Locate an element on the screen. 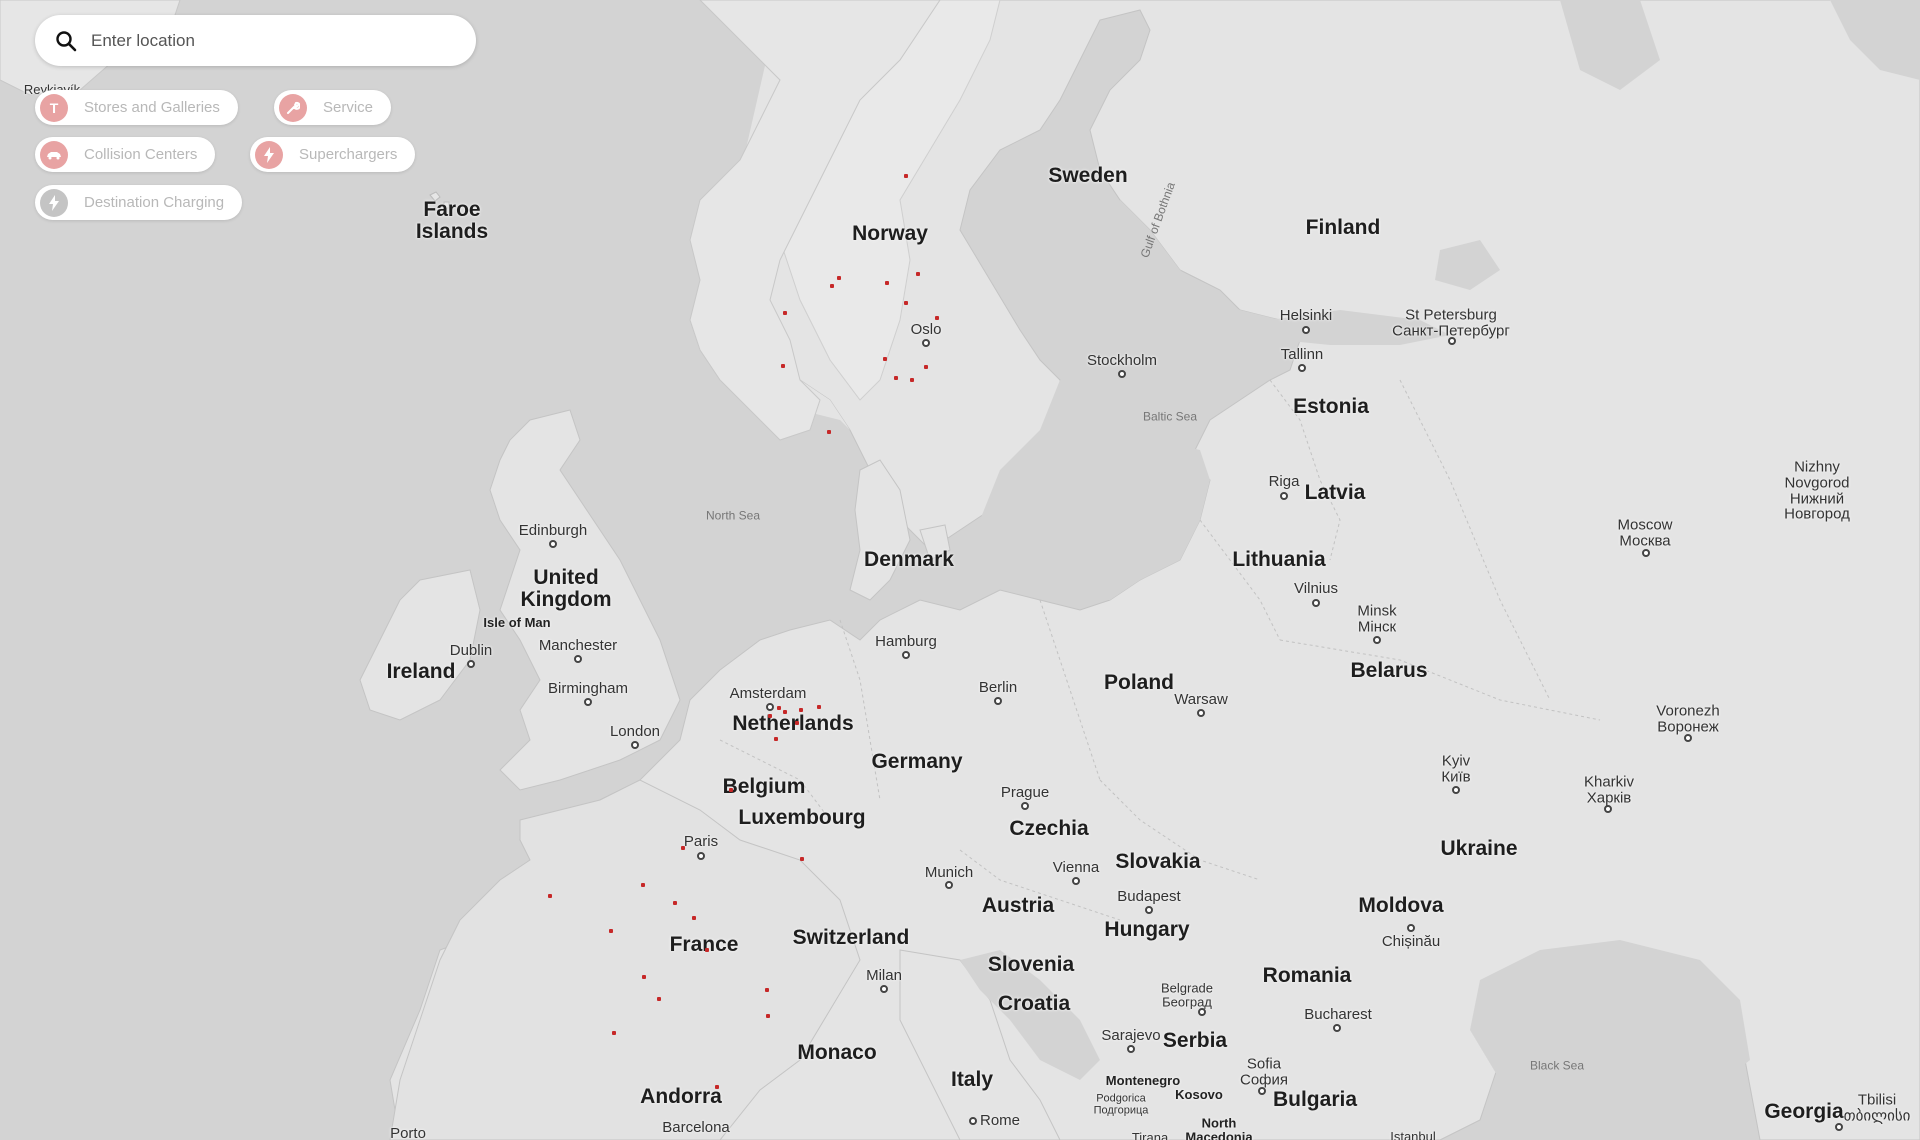 The image size is (1920, 1140). city-dot-riga is located at coordinates (1284, 496).